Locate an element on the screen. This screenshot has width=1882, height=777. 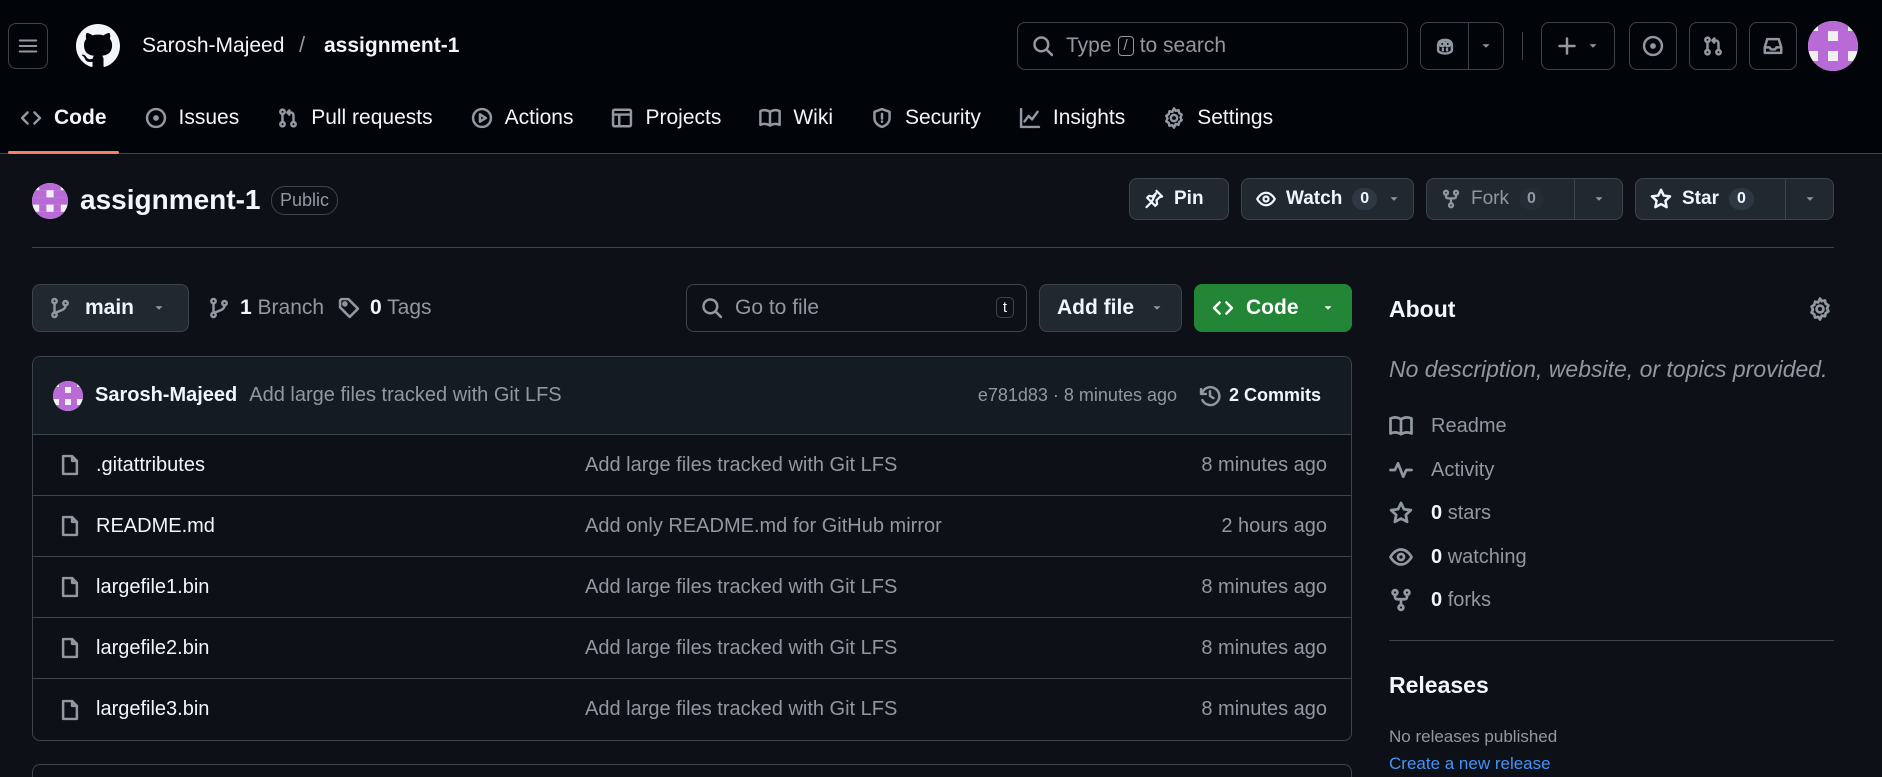
search-shortcut-key: / is located at coordinates (1125, 46).